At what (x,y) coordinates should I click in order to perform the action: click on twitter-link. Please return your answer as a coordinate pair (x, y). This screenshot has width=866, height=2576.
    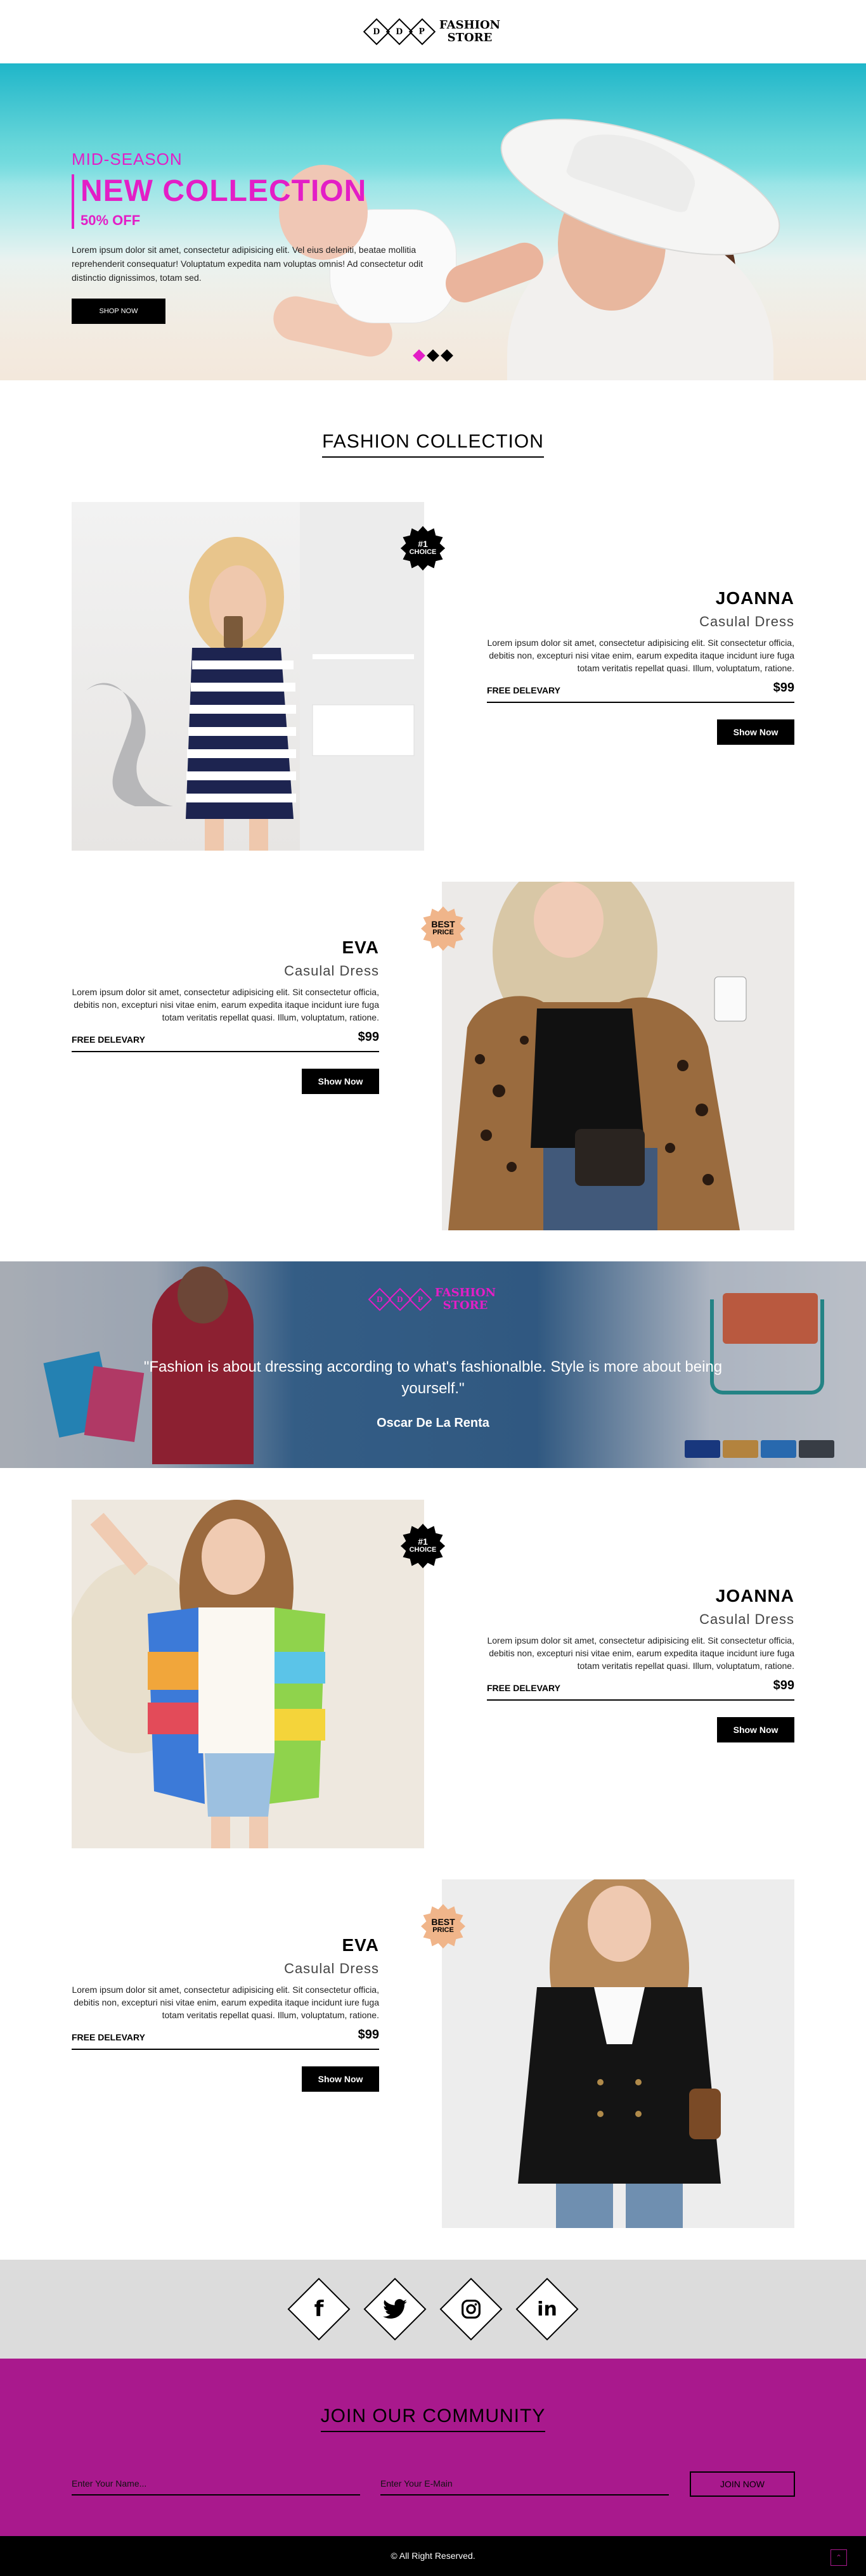
    Looking at the image, I should click on (395, 2309).